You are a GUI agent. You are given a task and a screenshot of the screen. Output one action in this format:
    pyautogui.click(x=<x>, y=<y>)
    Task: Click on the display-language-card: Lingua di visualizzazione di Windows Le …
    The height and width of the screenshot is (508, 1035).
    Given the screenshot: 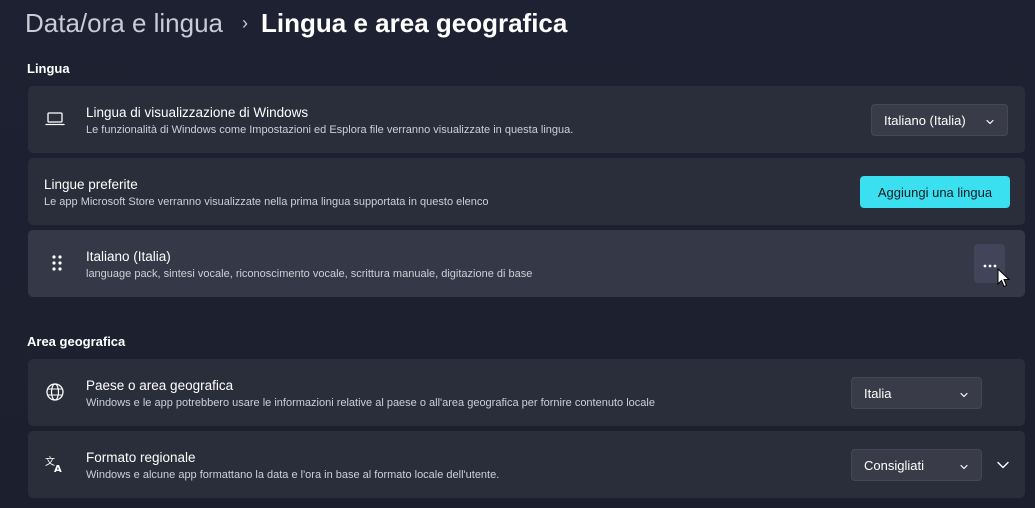 What is the action you would take?
    pyautogui.click(x=526, y=119)
    